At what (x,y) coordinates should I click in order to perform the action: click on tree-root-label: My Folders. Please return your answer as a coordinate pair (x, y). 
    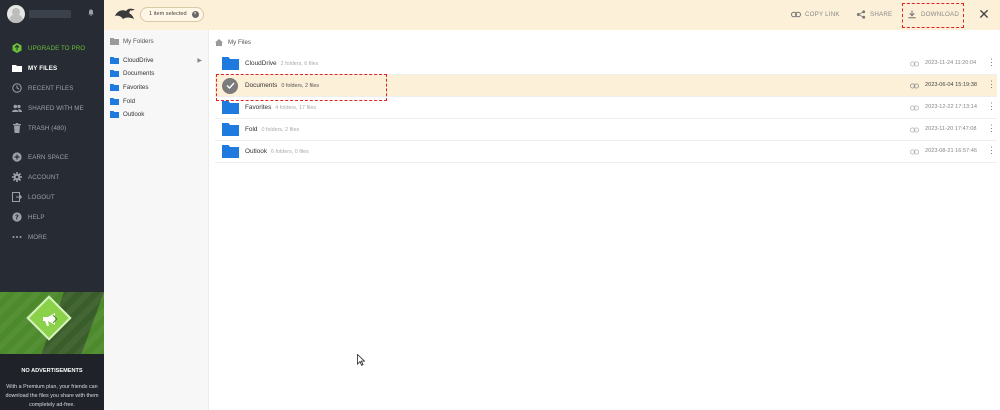
    Looking at the image, I should click on (138, 41).